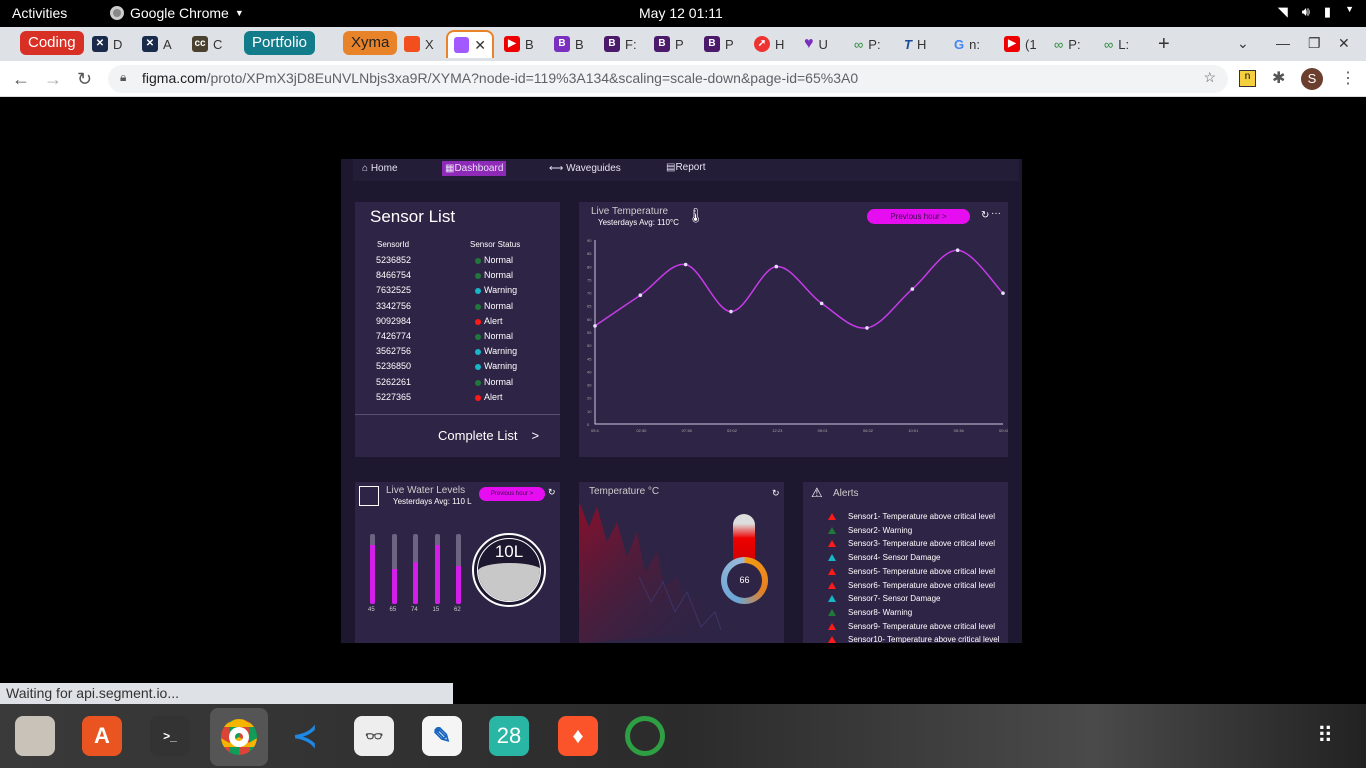 Image resolution: width=1366 pixels, height=768 pixels. I want to click on app-menu: Google Chrome ▼, so click(177, 13).